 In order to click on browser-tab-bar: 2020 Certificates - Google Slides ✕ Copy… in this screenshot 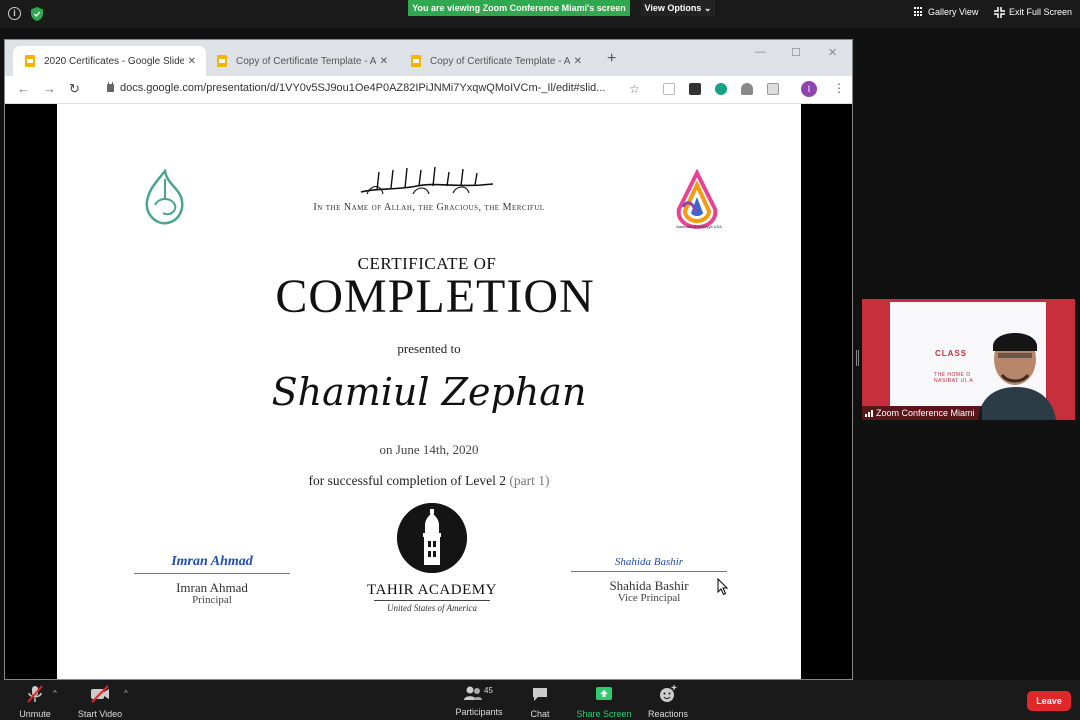, I will do `click(428, 58)`.